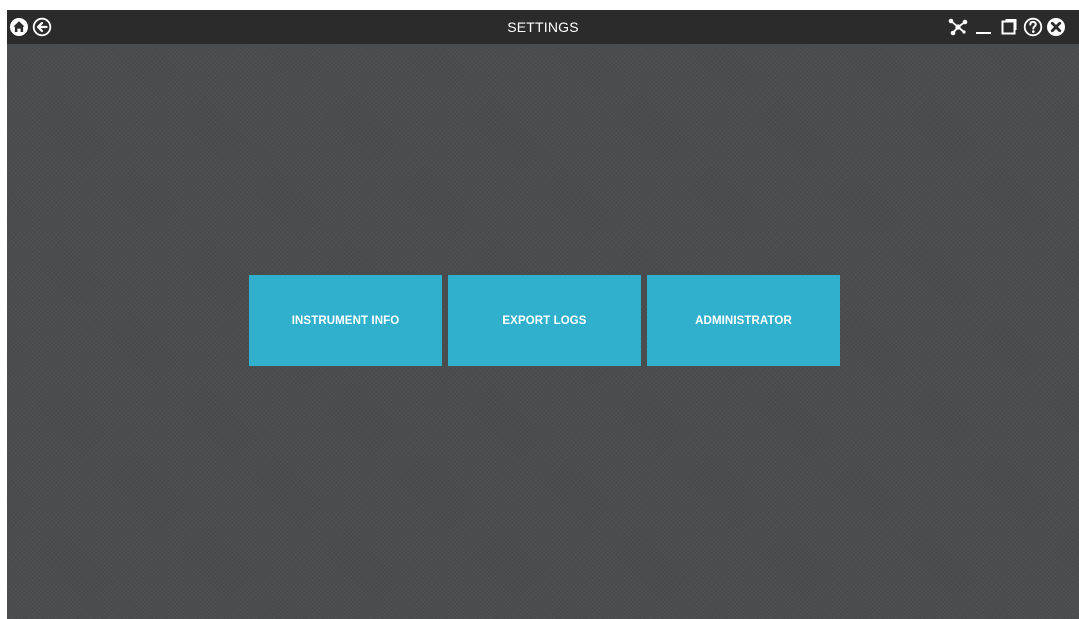  What do you see at coordinates (1056, 27) in the screenshot?
I see `close-icon` at bounding box center [1056, 27].